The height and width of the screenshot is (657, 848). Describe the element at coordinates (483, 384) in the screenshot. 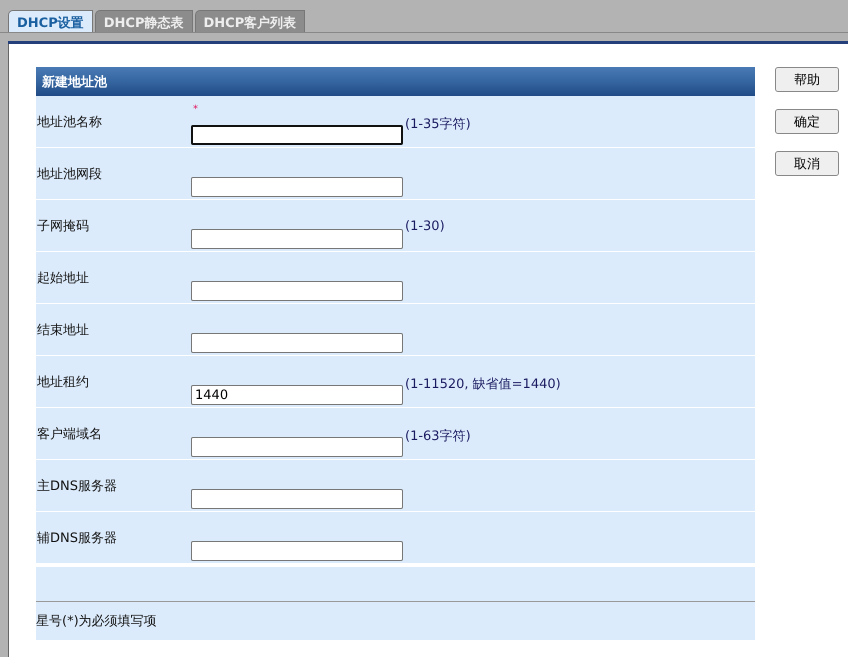

I see `field-hint: (1-11520, 缺省值=1440)` at that location.